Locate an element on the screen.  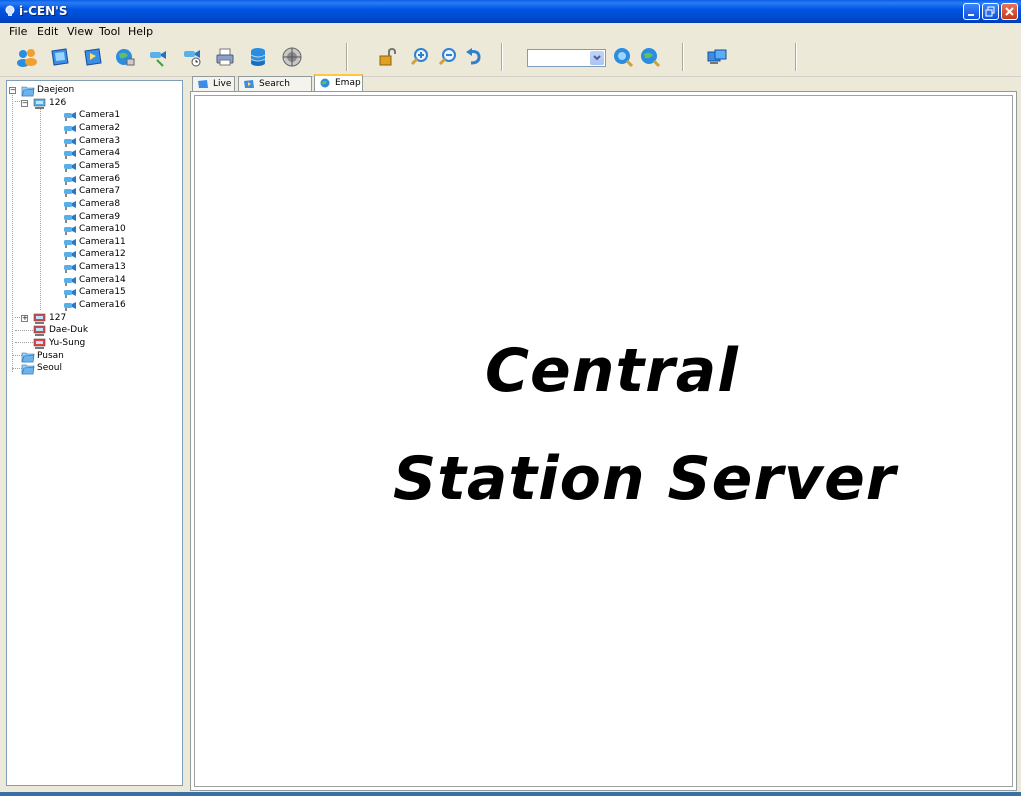
tree-node-label: Camera3 is located at coordinates (100, 140).